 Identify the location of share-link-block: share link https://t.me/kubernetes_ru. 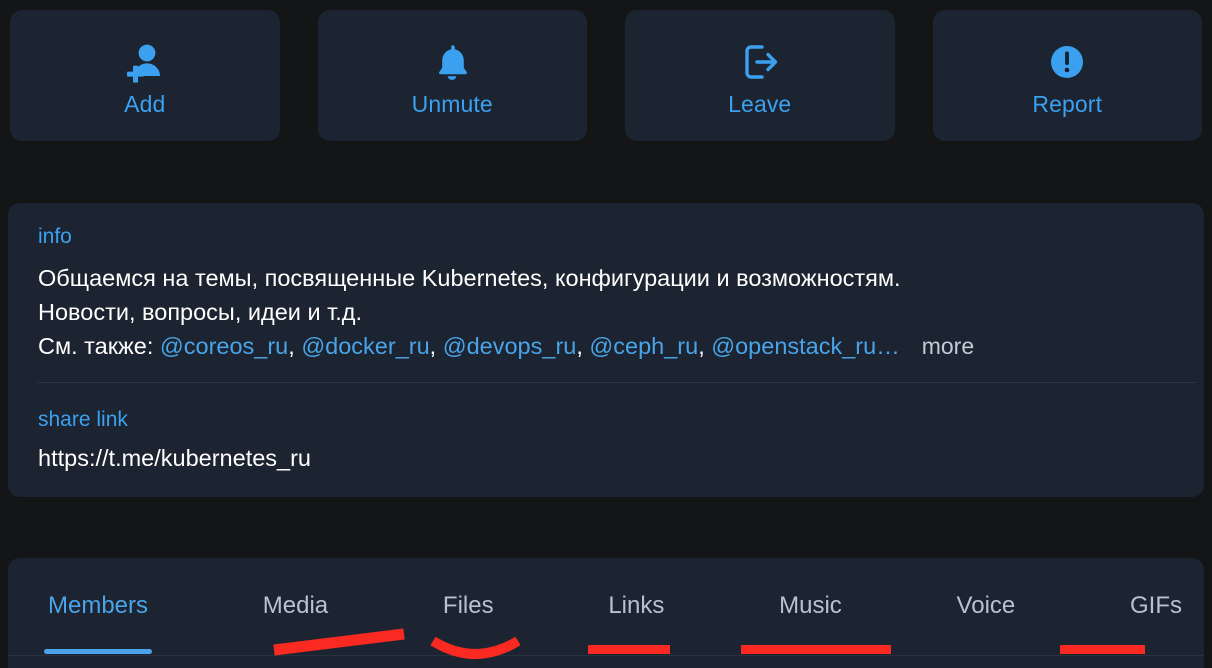
(174, 440).